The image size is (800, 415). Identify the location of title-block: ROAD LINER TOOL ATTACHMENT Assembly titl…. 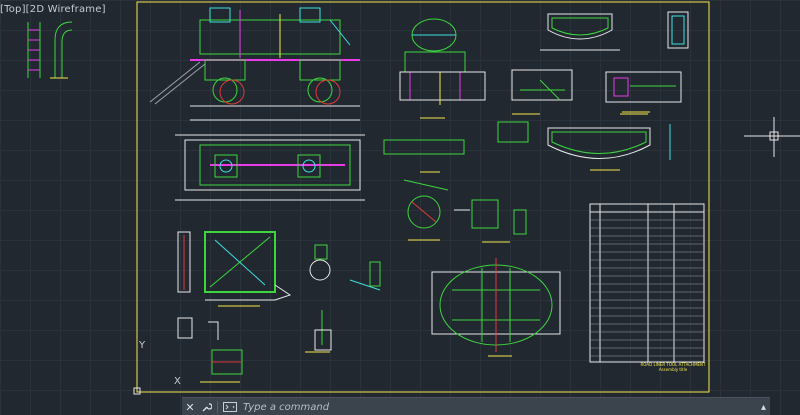
(673, 367).